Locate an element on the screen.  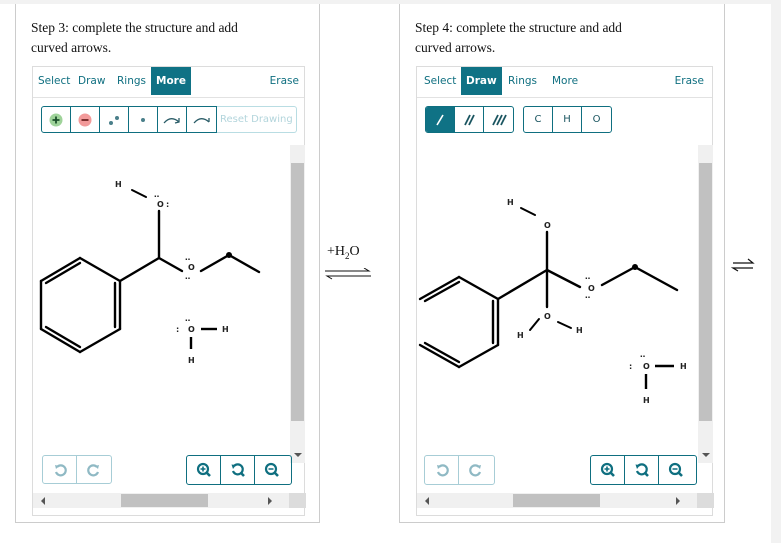
right-margin is located at coordinates (776, 273).